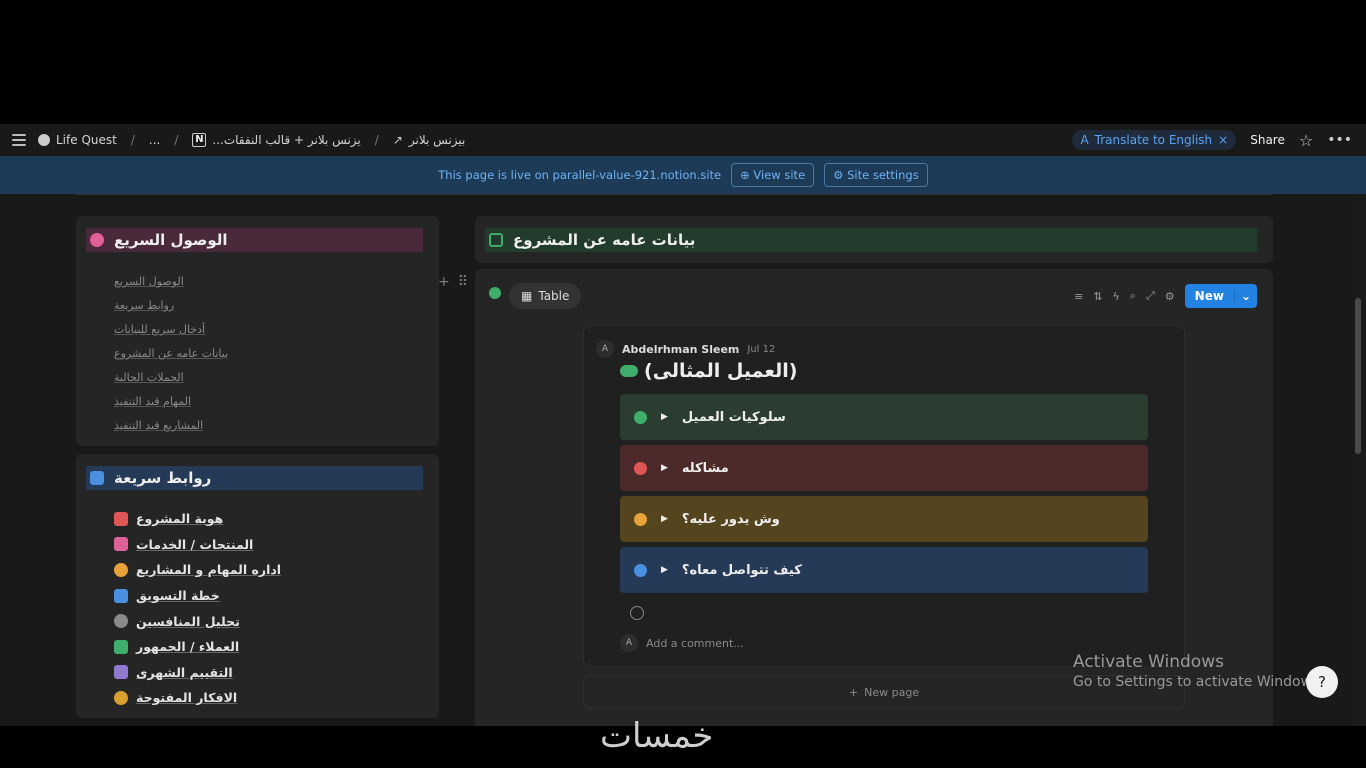 This screenshot has height=768, width=1366. I want to click on settings-icon: ⚙, so click(1170, 296).